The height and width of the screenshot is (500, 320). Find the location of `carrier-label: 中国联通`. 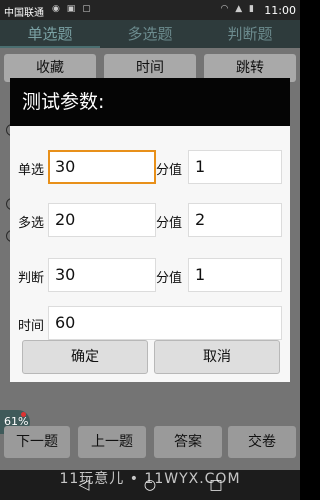

carrier-label: 中国联通 is located at coordinates (24, 13).